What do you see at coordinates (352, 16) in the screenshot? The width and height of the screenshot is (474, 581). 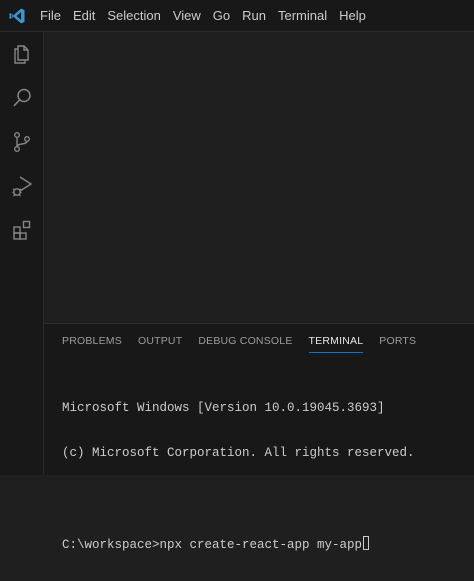 I see `menu-help: Help` at bounding box center [352, 16].